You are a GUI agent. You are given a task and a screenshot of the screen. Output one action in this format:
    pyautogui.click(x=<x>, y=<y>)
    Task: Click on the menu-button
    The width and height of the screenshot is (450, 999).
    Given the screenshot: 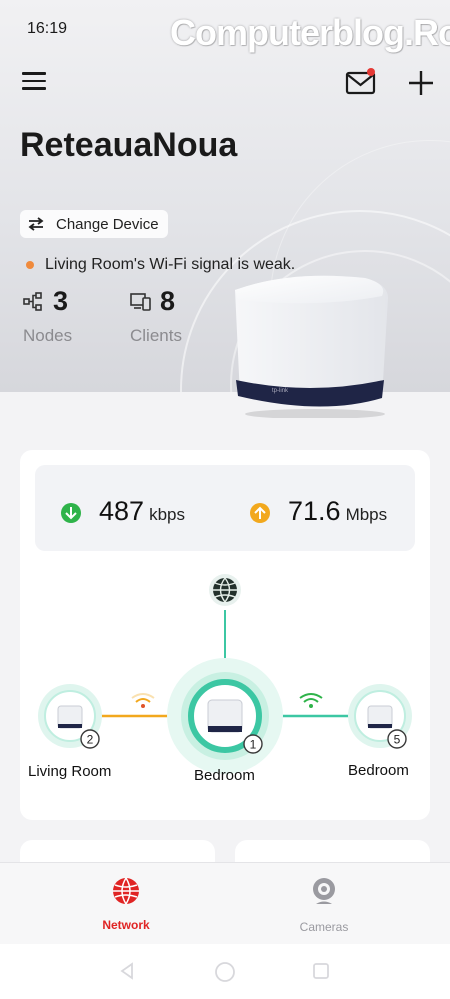 What is the action you would take?
    pyautogui.click(x=34, y=82)
    